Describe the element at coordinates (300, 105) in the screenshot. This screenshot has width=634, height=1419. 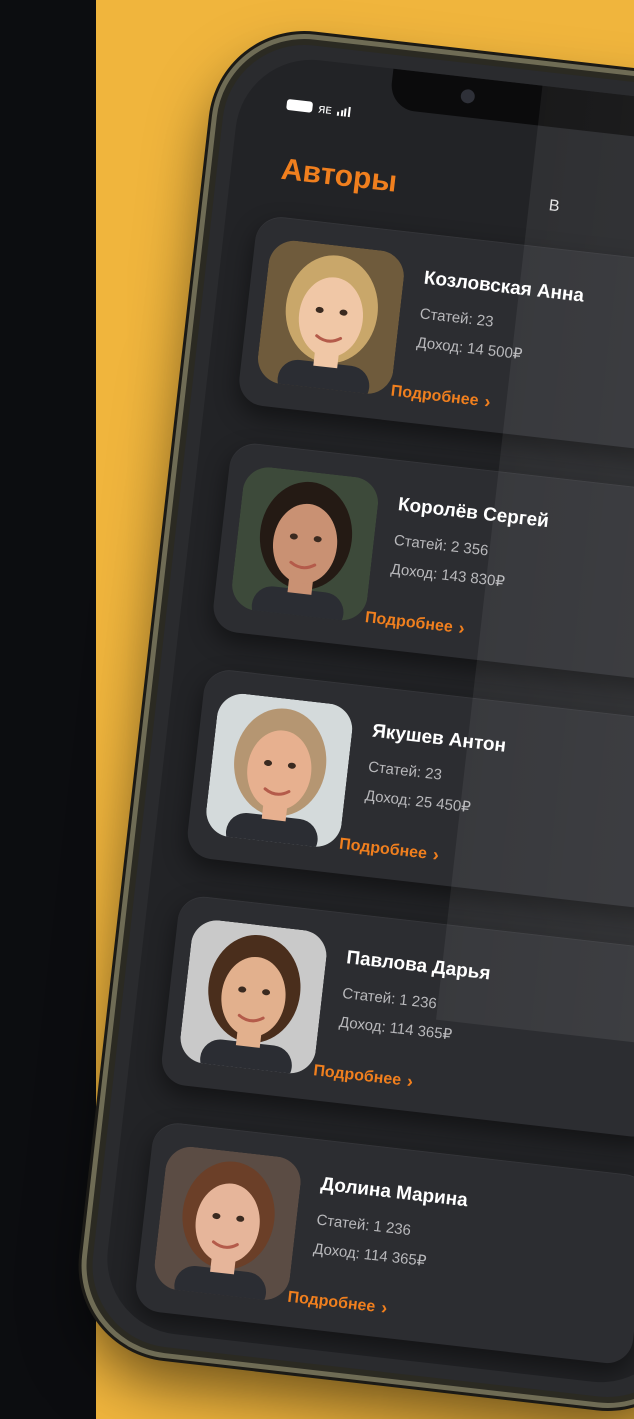
I see `battery-icon` at that location.